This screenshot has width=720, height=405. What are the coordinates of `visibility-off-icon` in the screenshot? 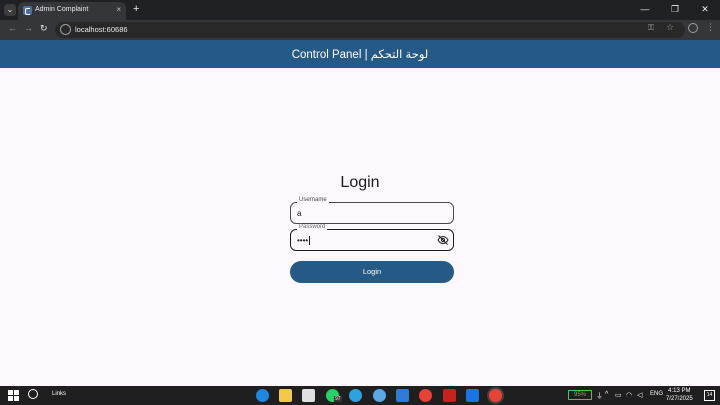 It's located at (443, 240).